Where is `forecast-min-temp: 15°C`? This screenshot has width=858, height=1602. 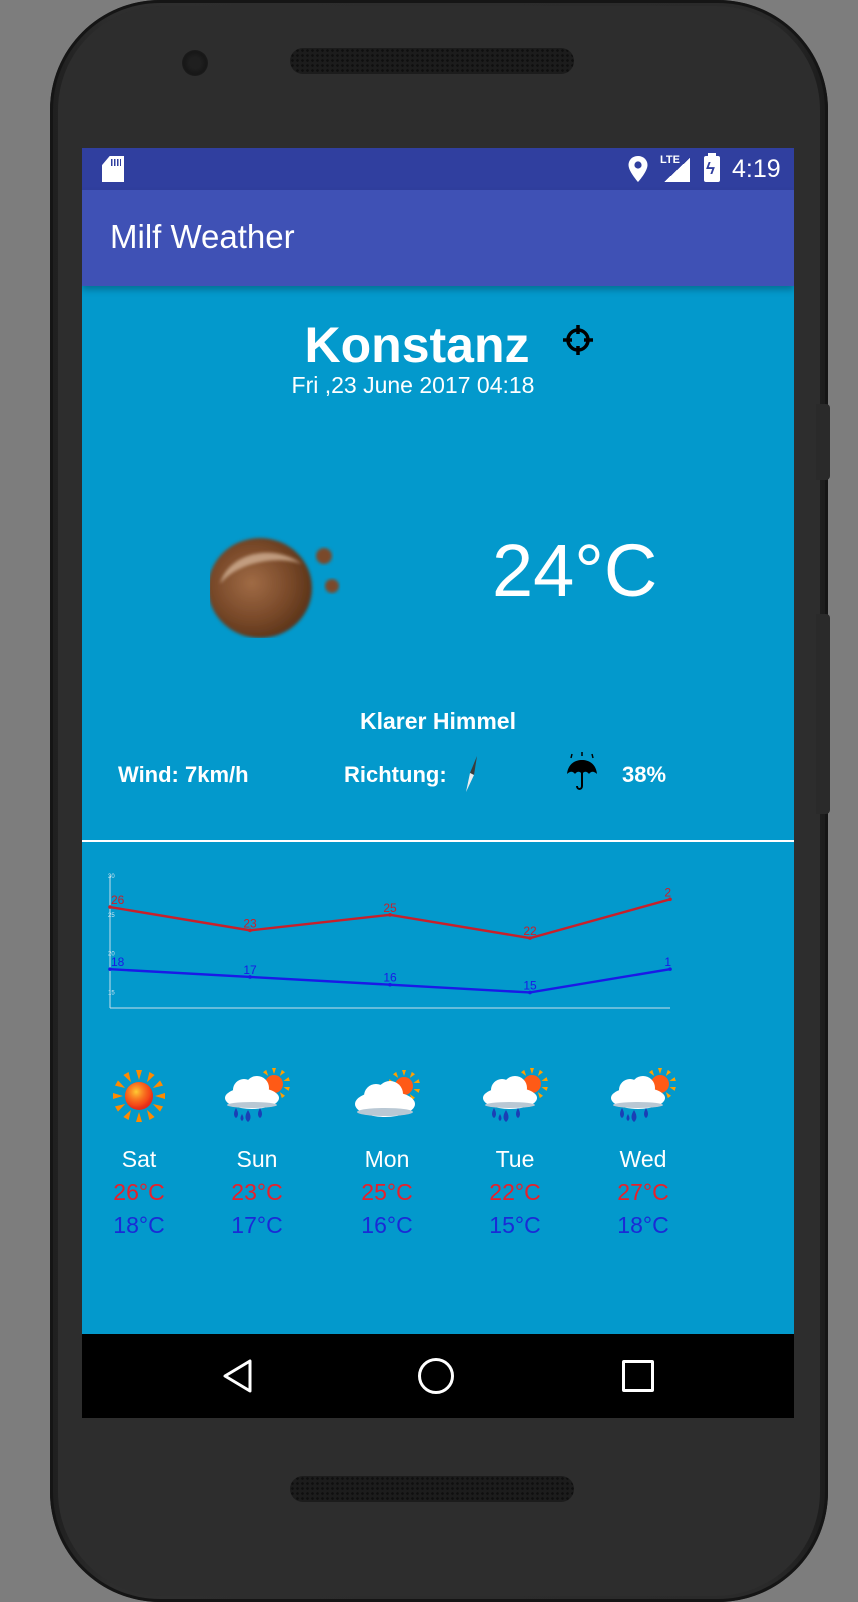
forecast-min-temp: 15°C is located at coordinates (515, 1225).